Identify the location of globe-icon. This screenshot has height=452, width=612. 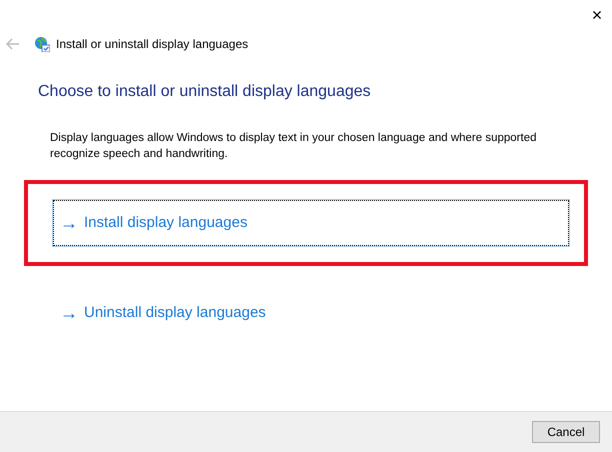
(42, 44).